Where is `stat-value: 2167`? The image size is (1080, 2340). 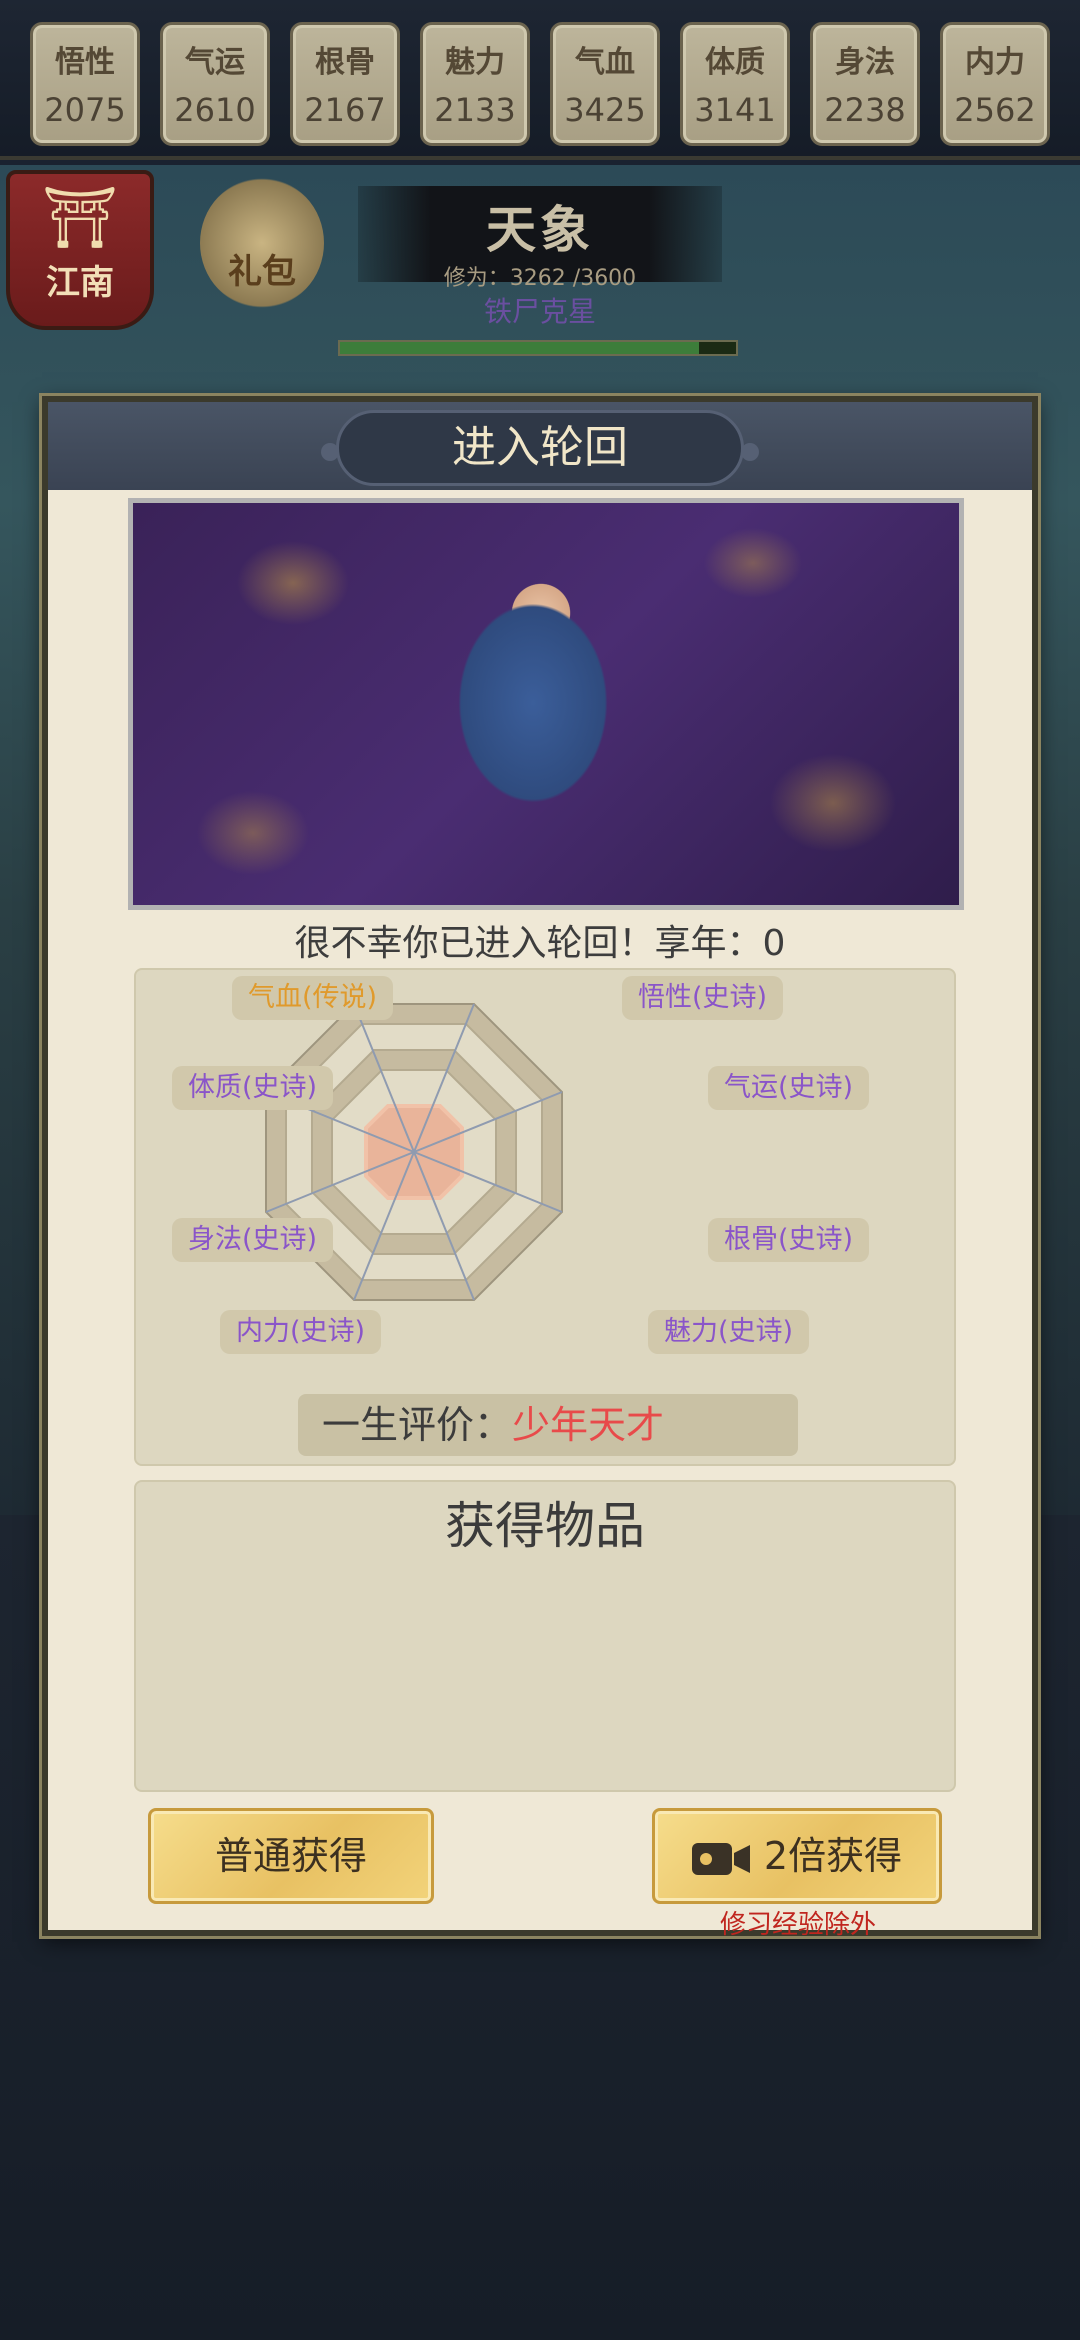 stat-value: 2167 is located at coordinates (345, 110).